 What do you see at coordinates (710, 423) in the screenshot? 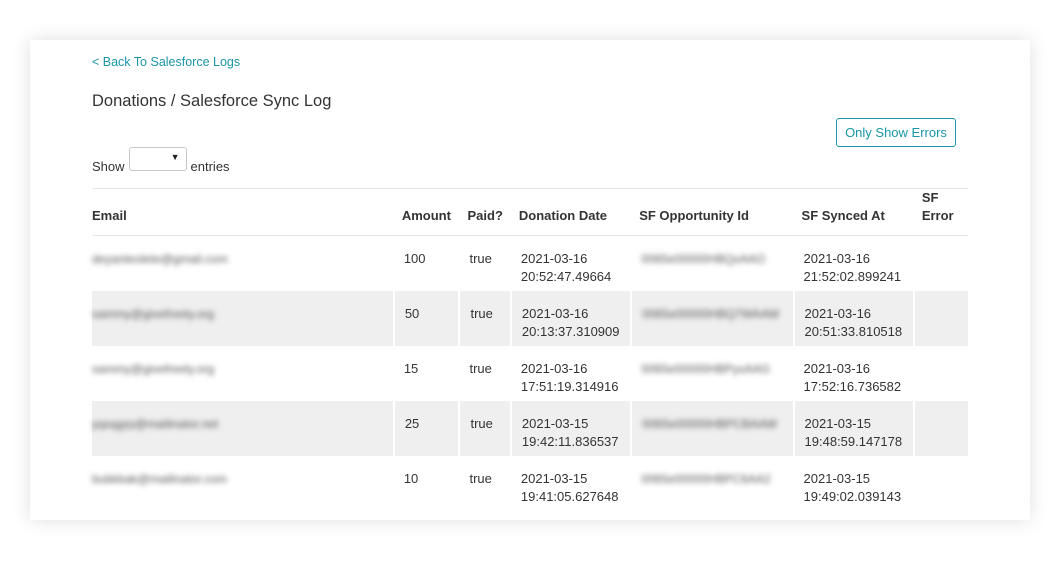
I see `sf-id-value: 0065e00000HBPCBAAW` at bounding box center [710, 423].